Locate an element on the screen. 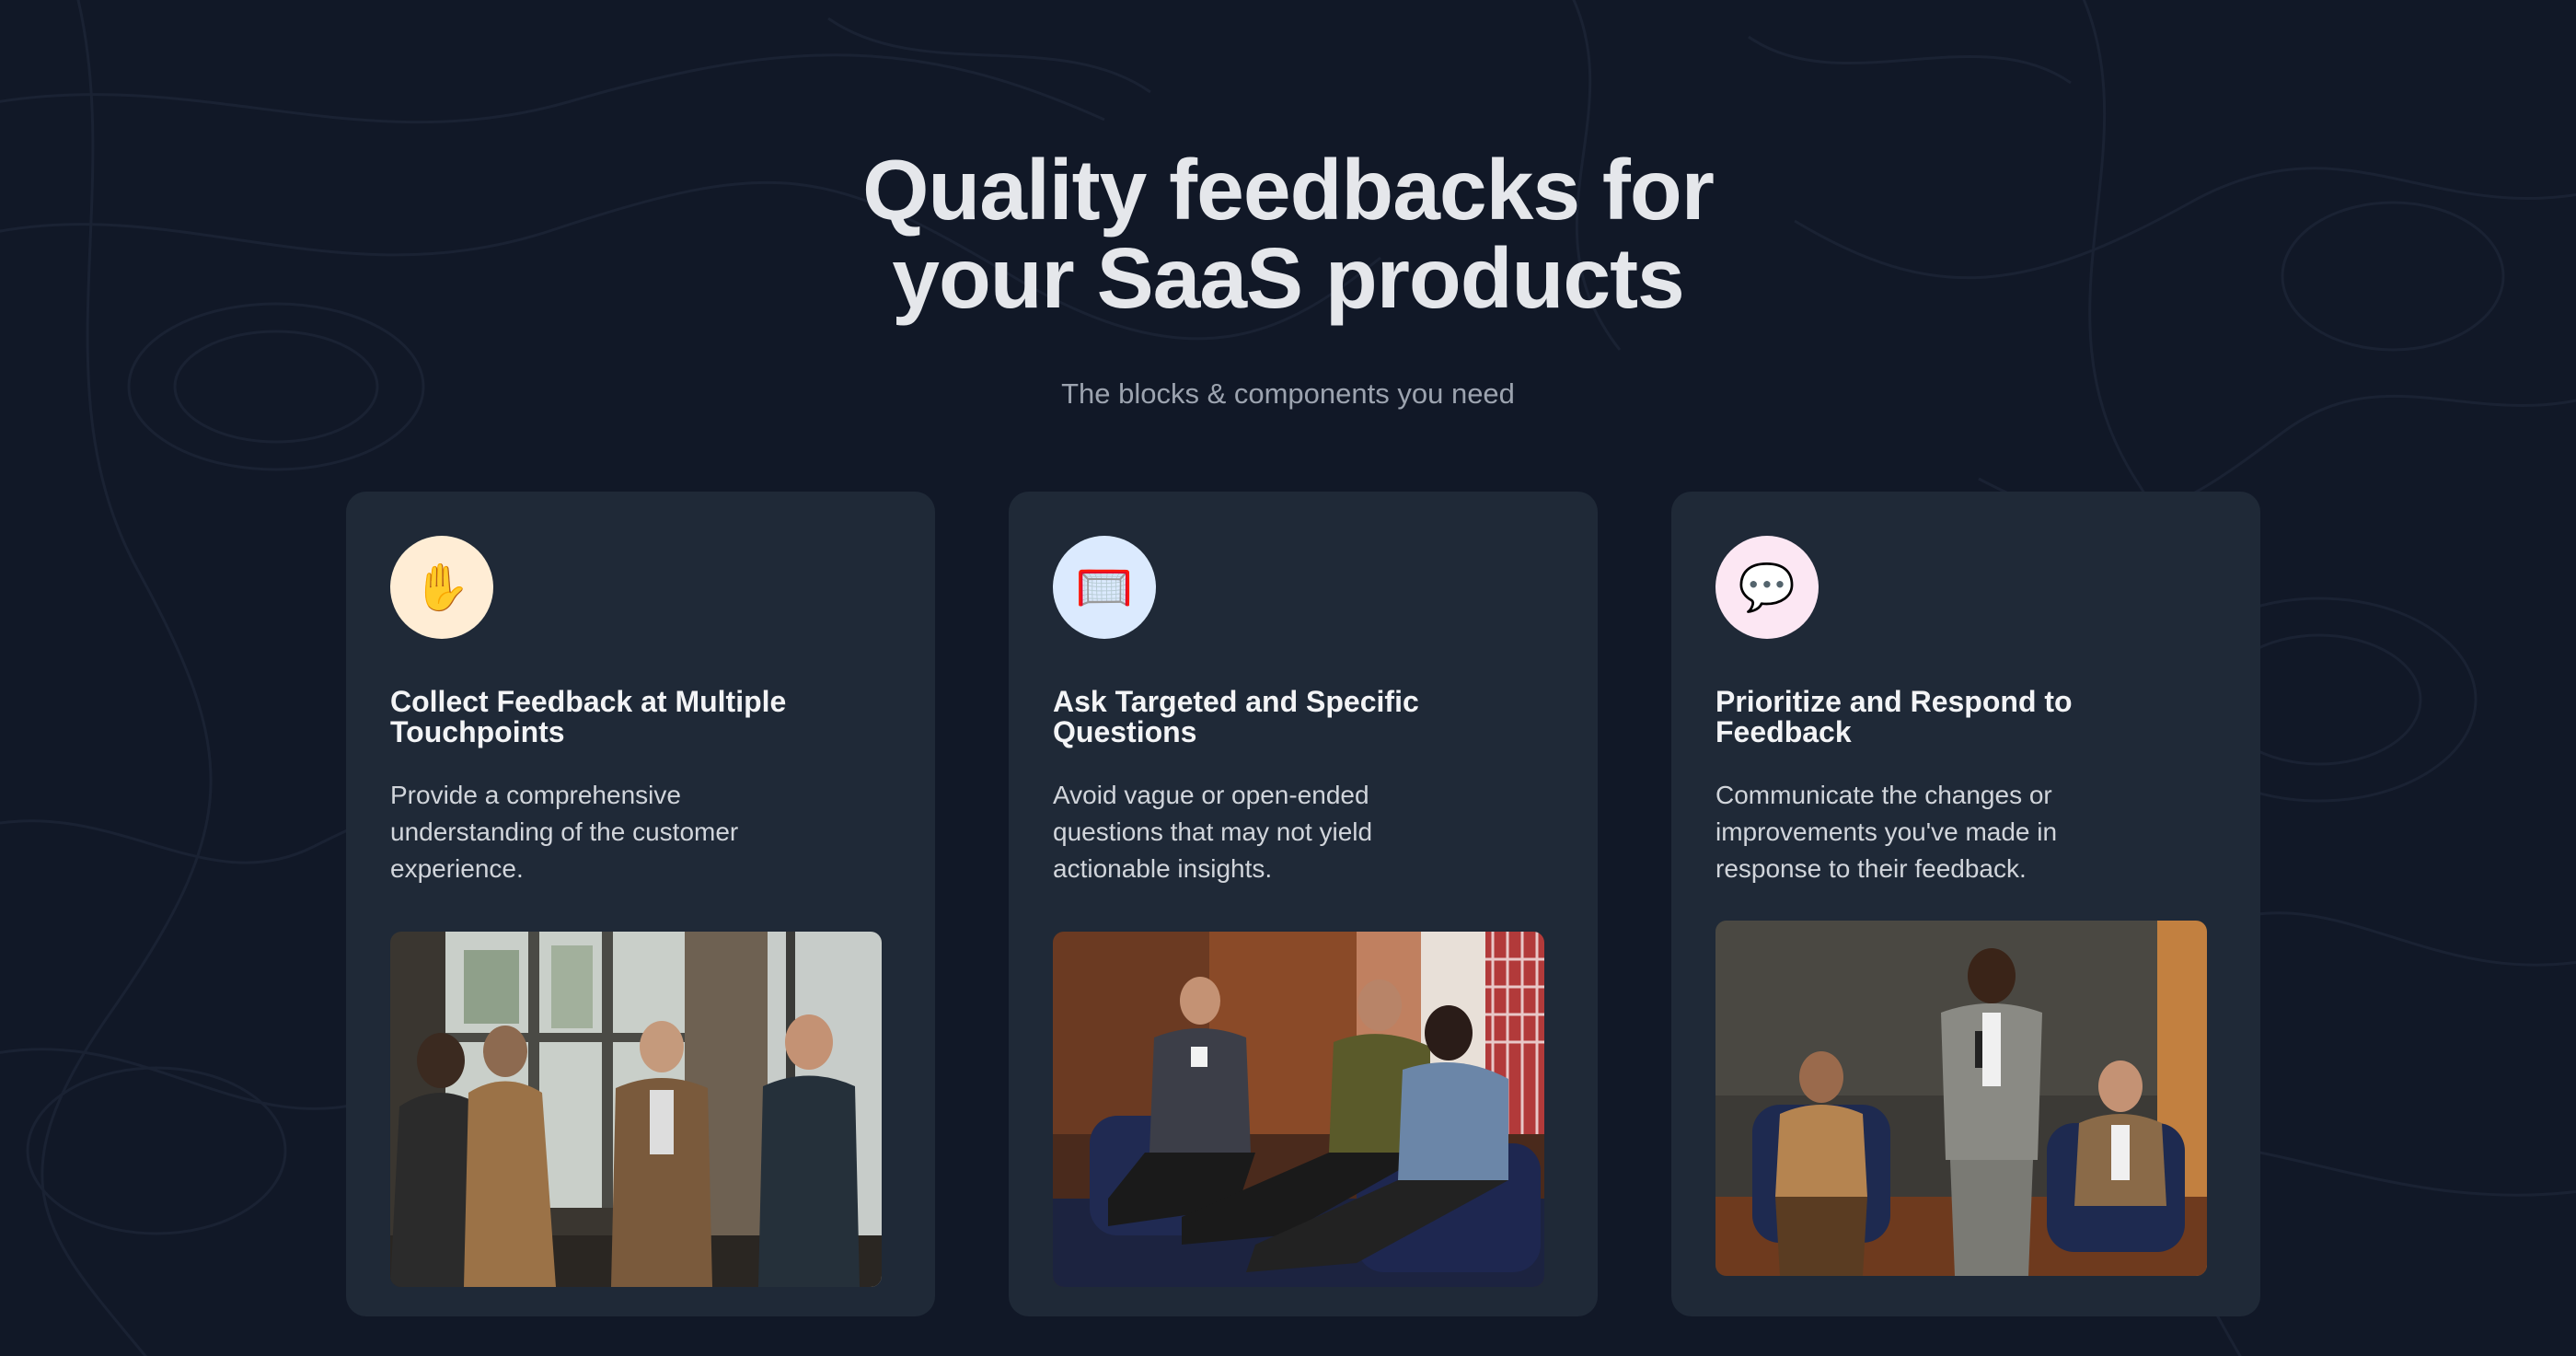  photo-panel-discussion is located at coordinates (1299, 1109).